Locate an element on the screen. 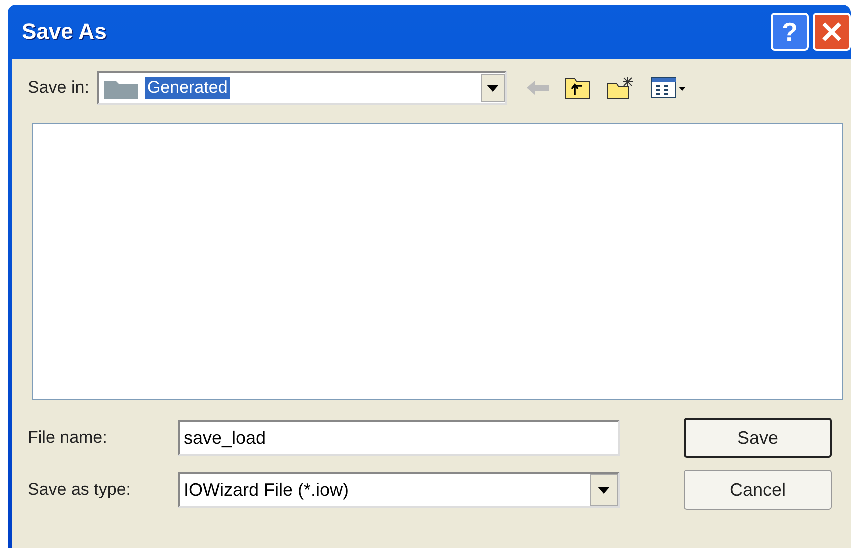 Image resolution: width=851 pixels, height=548 pixels. new-folder-icon is located at coordinates (621, 88).